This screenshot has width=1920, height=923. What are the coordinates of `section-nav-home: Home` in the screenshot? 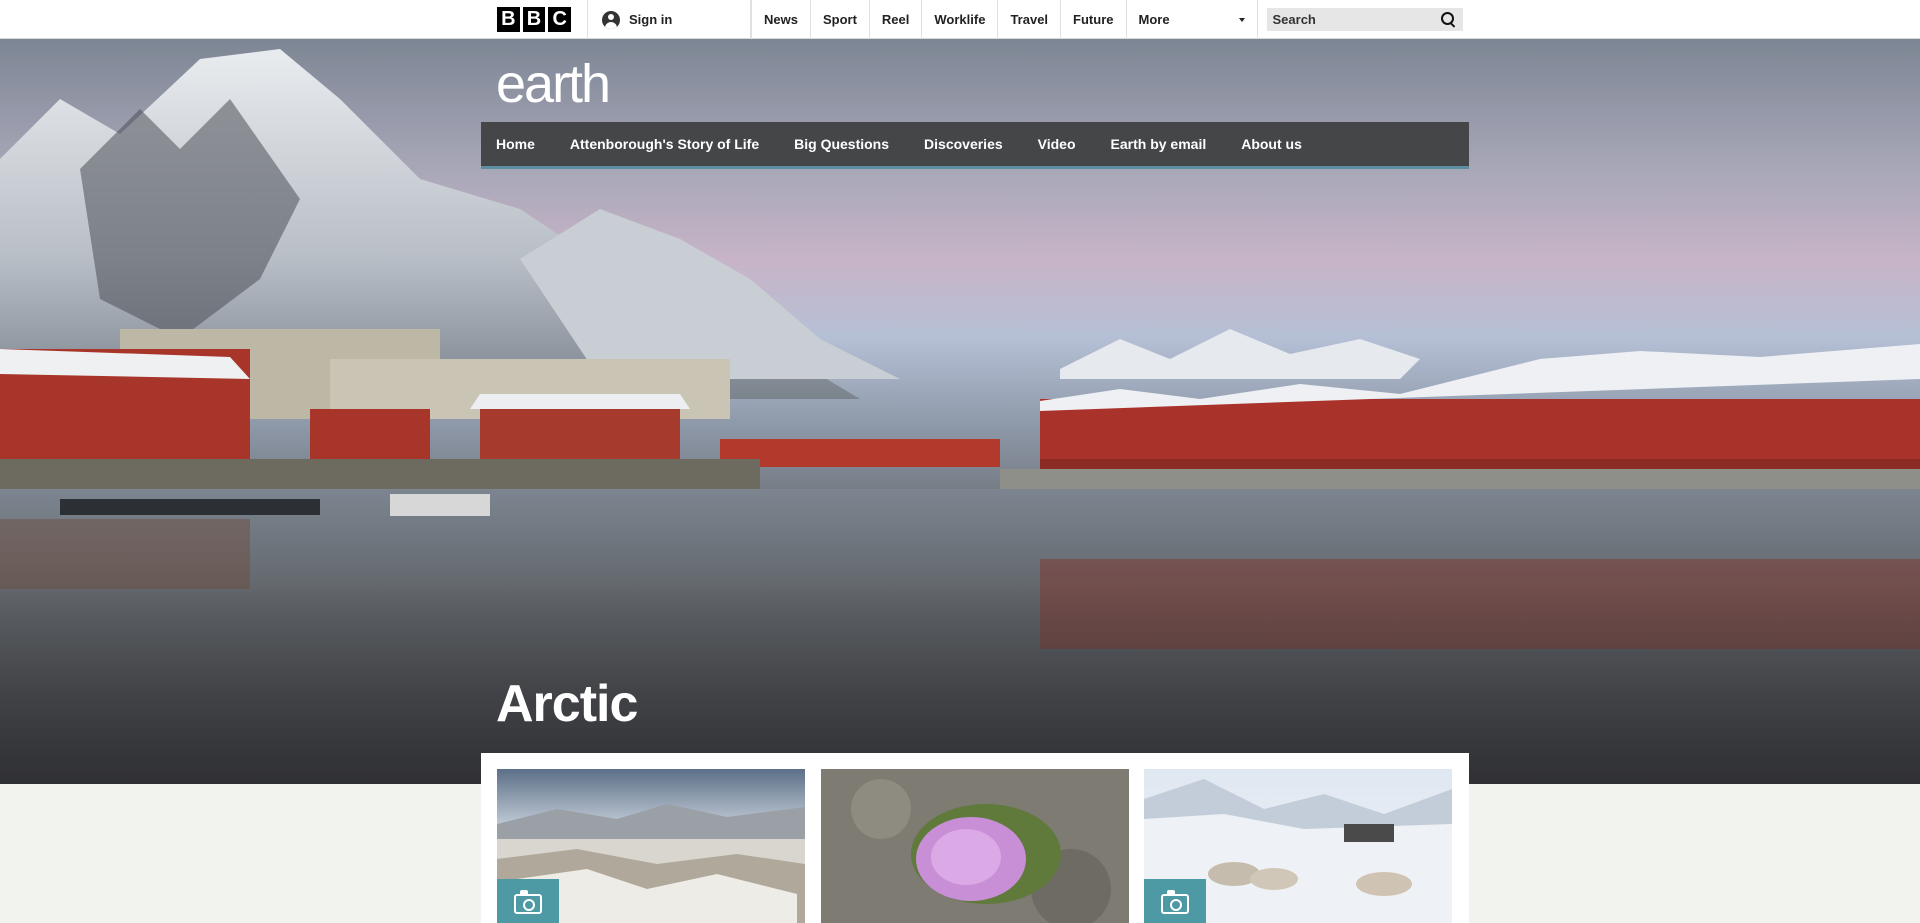 It's located at (515, 144).